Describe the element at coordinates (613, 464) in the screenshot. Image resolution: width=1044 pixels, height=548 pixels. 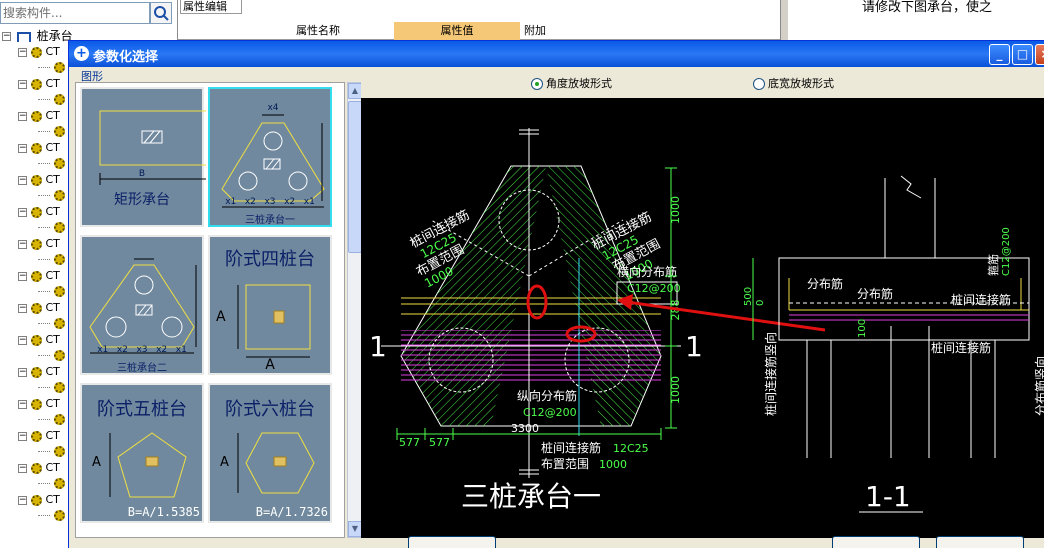
I see `bottom-range-value: 1000` at that location.